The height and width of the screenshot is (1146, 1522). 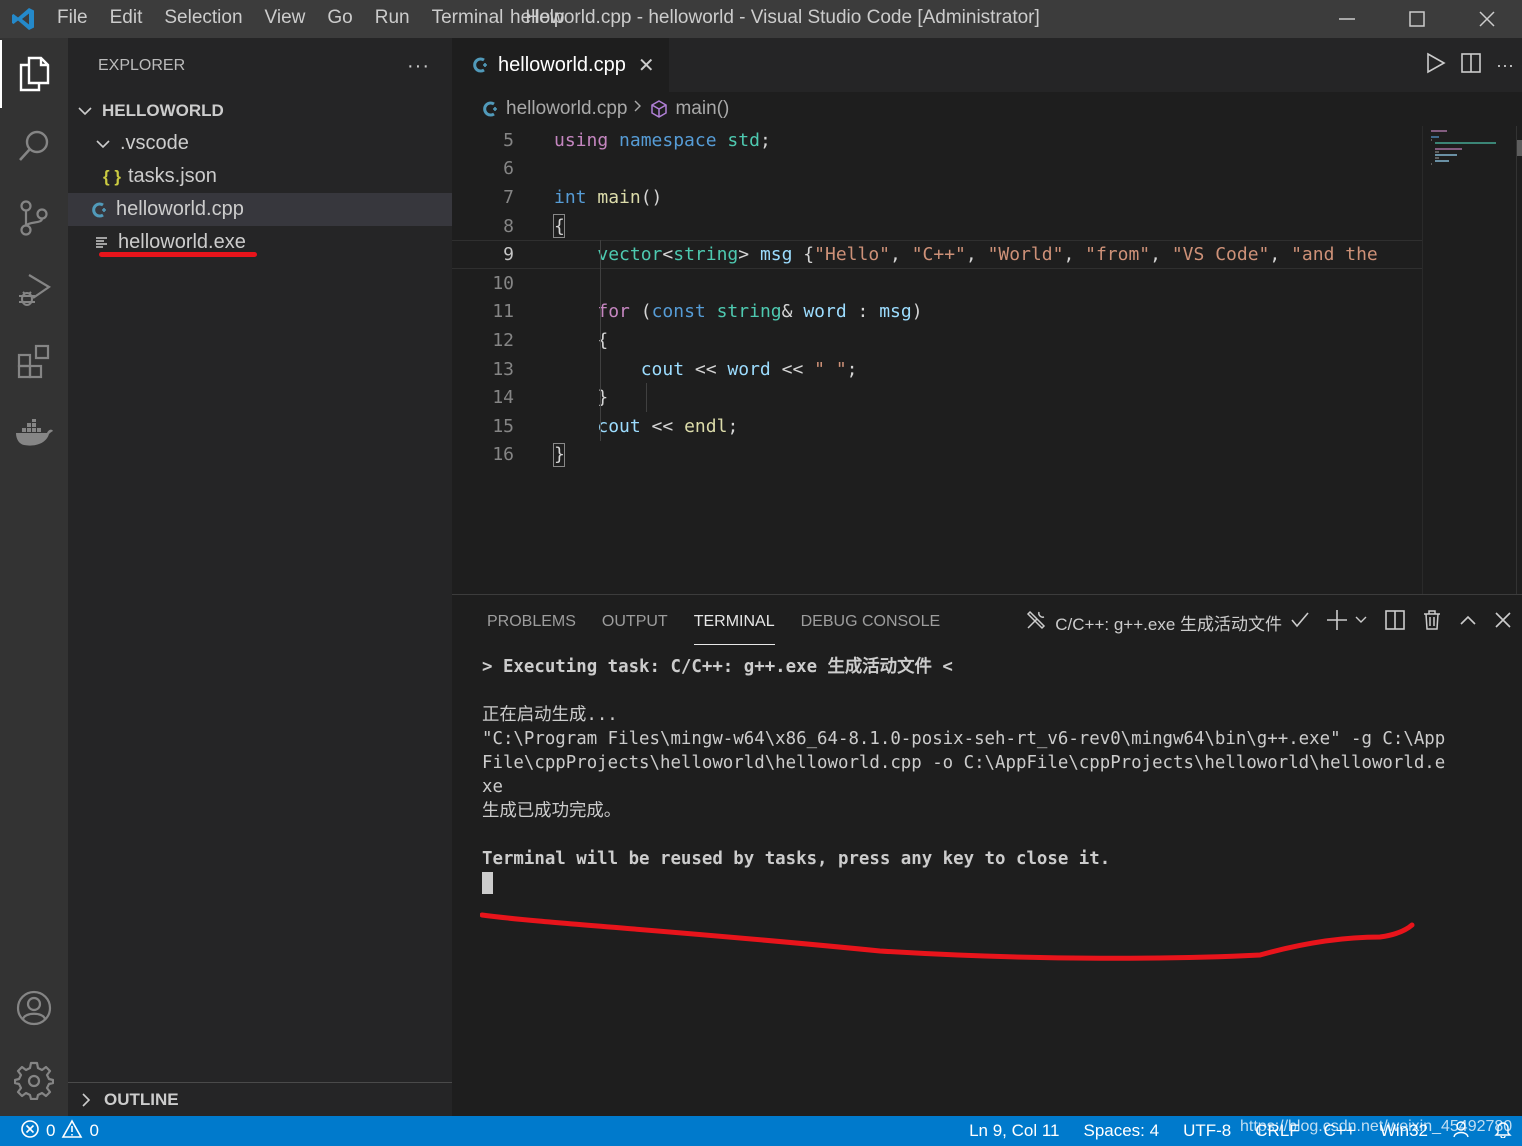 I want to click on breadcrumb-symbol: main(), so click(x=702, y=109).